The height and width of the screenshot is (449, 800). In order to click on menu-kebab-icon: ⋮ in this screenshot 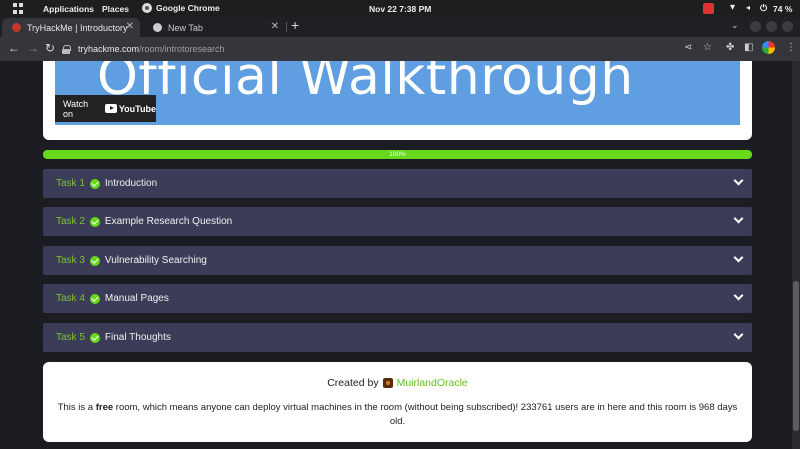, I will do `click(791, 47)`.